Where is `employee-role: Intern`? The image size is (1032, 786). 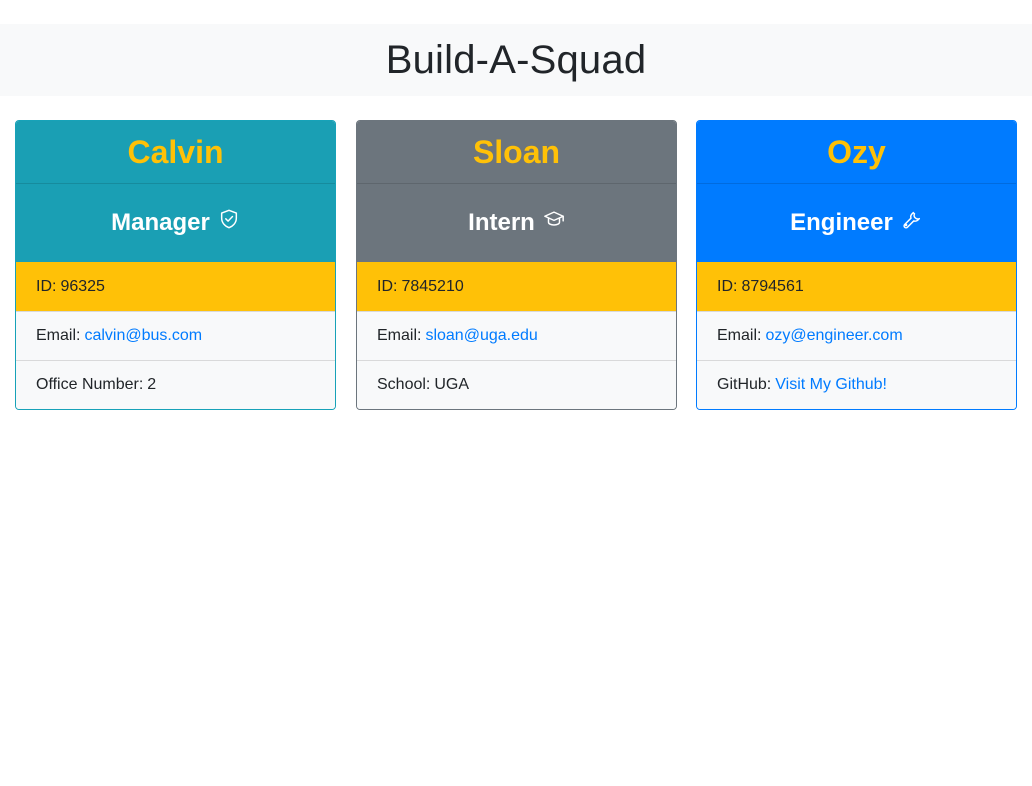
employee-role: Intern is located at coordinates (516, 223).